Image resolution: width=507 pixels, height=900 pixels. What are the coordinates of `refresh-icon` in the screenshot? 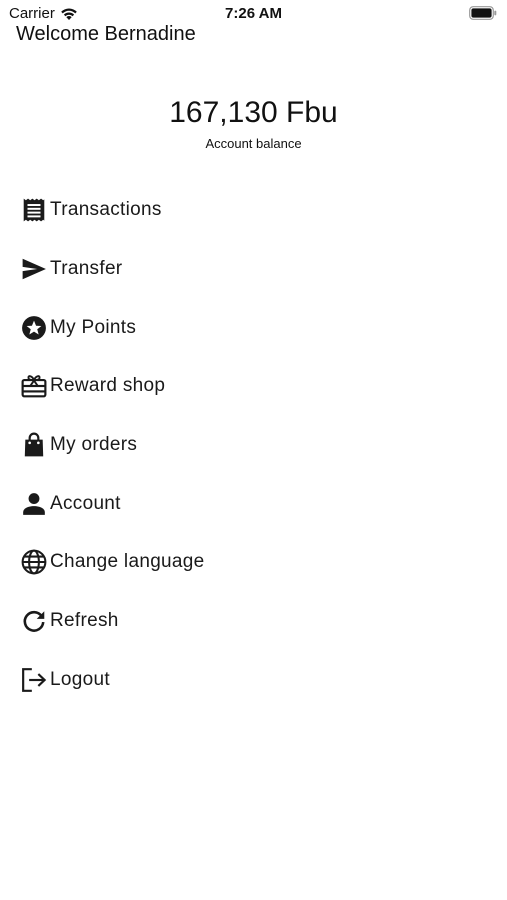 It's located at (35, 621).